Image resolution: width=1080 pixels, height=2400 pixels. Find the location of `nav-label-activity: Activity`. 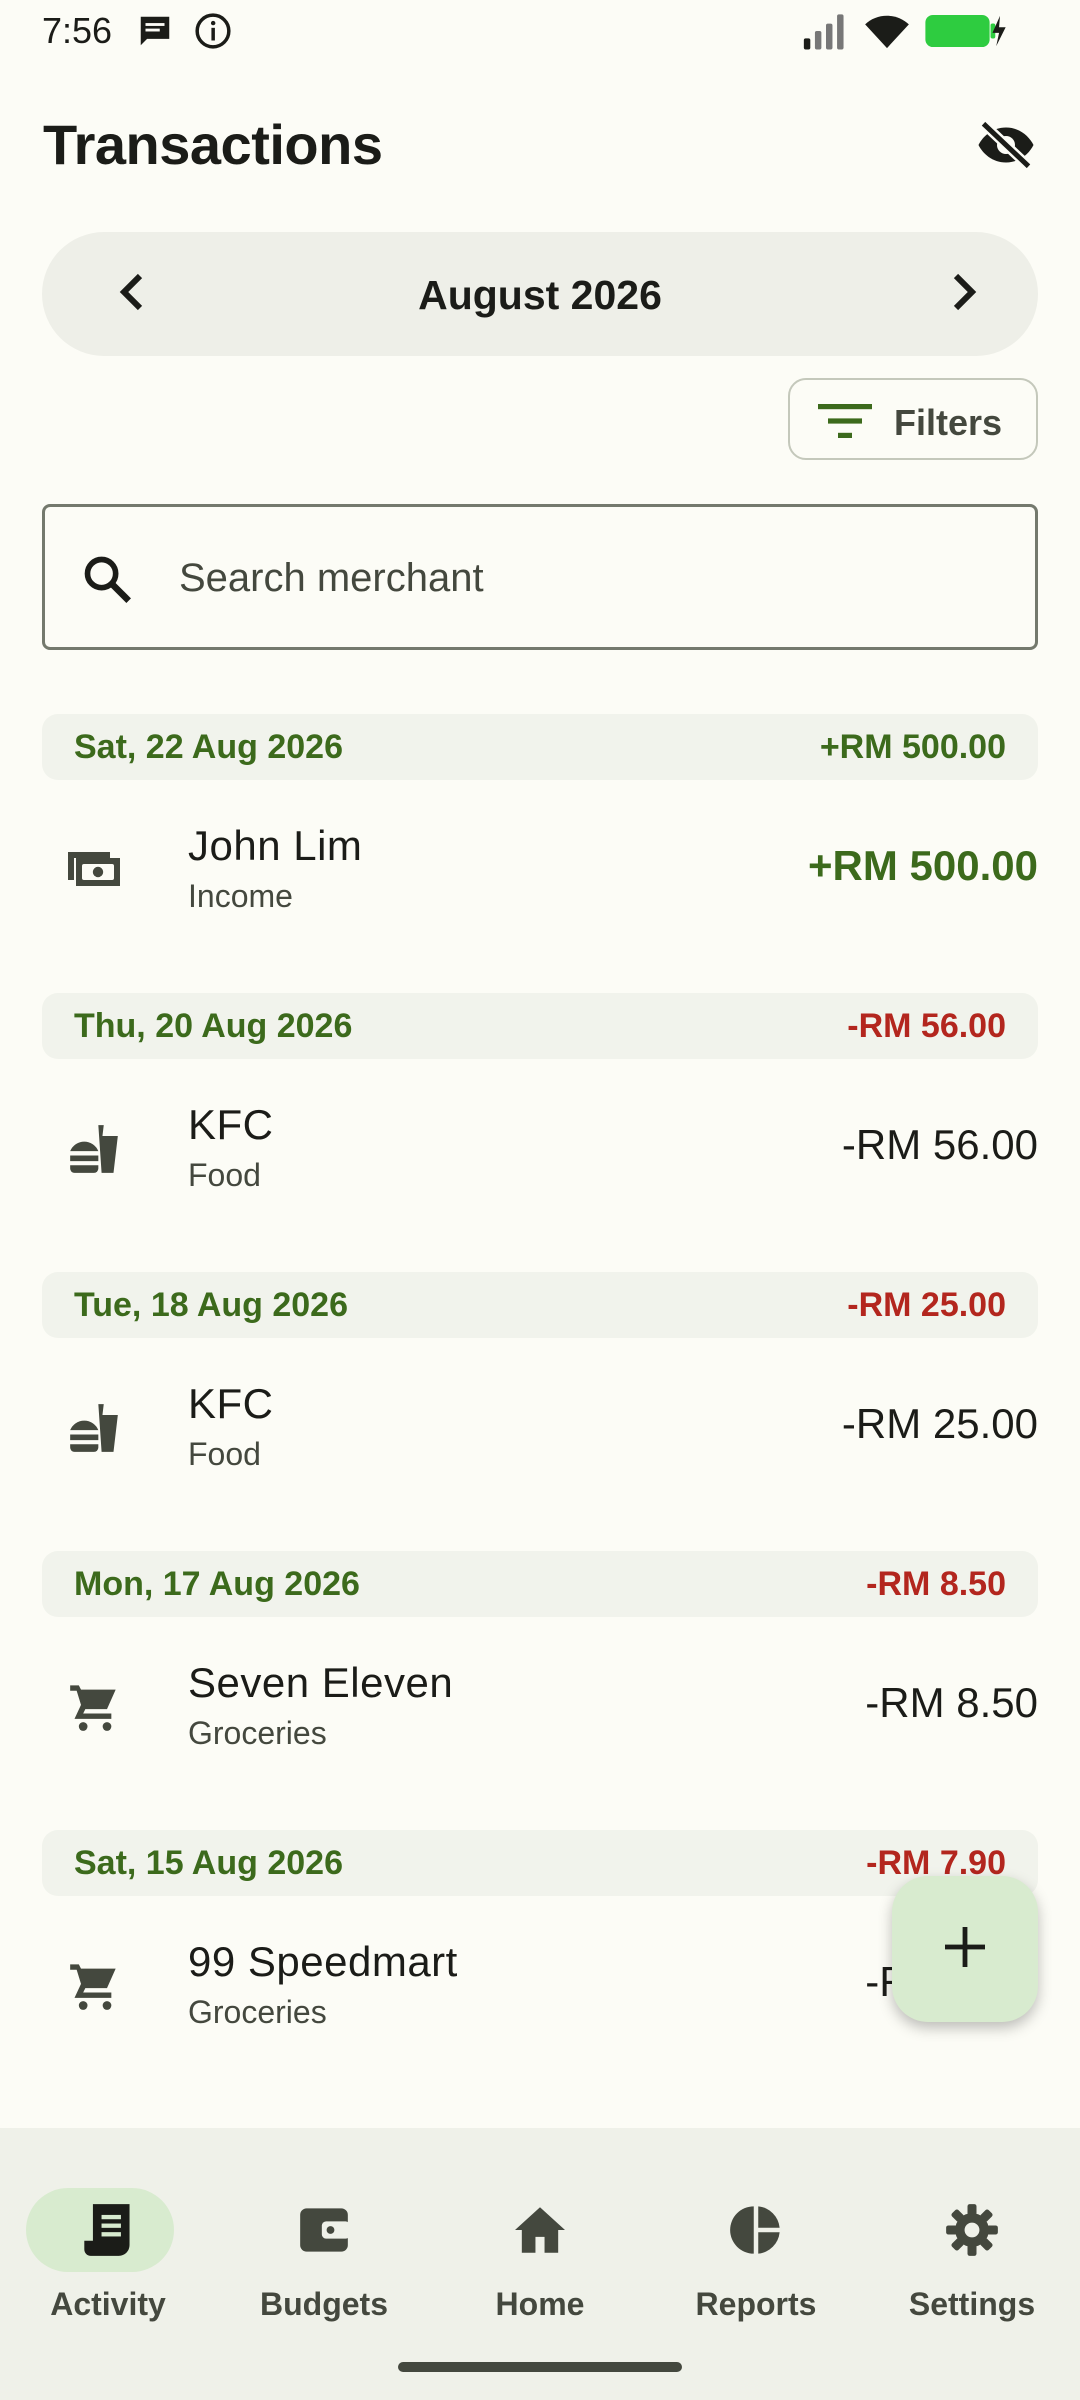

nav-label-activity: Activity is located at coordinates (108, 2304).